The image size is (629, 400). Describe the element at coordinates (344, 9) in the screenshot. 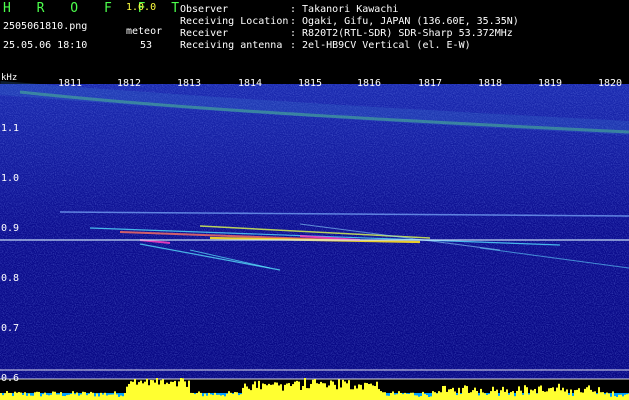

I see `observer-value: : Takanori Kawachi` at that location.